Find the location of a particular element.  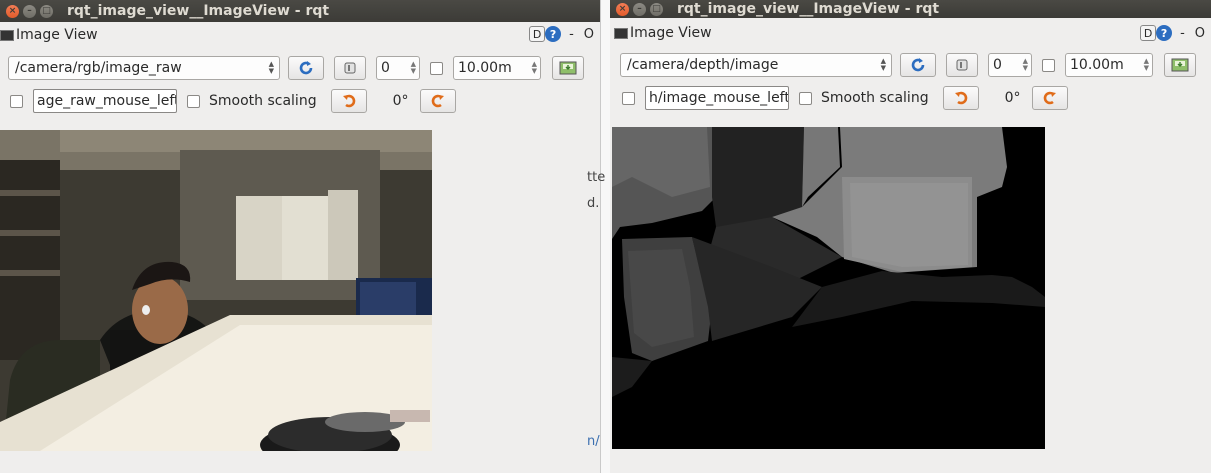

mouse-topic-input: age_raw_mouse_left is located at coordinates (105, 101).